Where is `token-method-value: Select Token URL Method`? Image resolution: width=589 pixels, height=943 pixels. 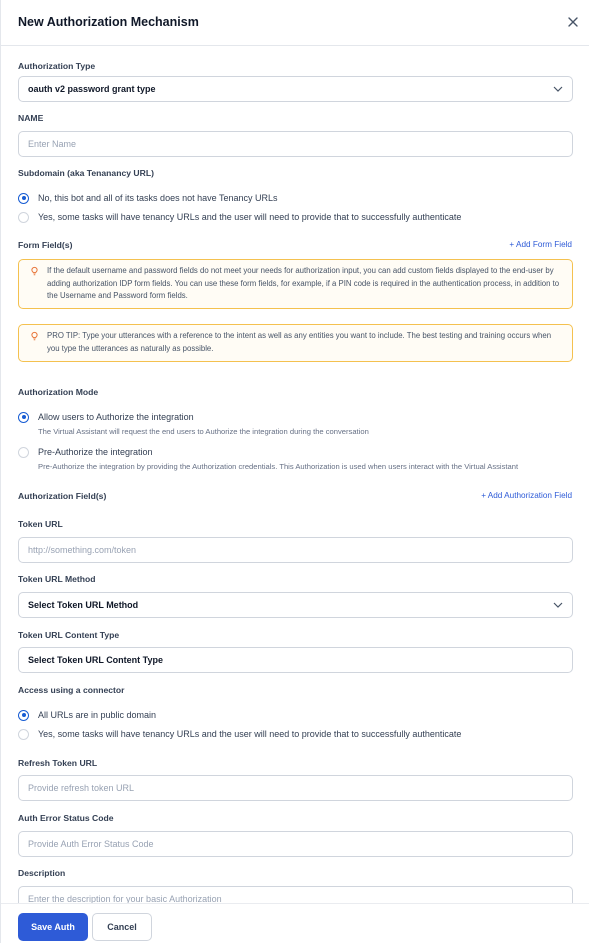
token-method-value: Select Token URL Method is located at coordinates (83, 605).